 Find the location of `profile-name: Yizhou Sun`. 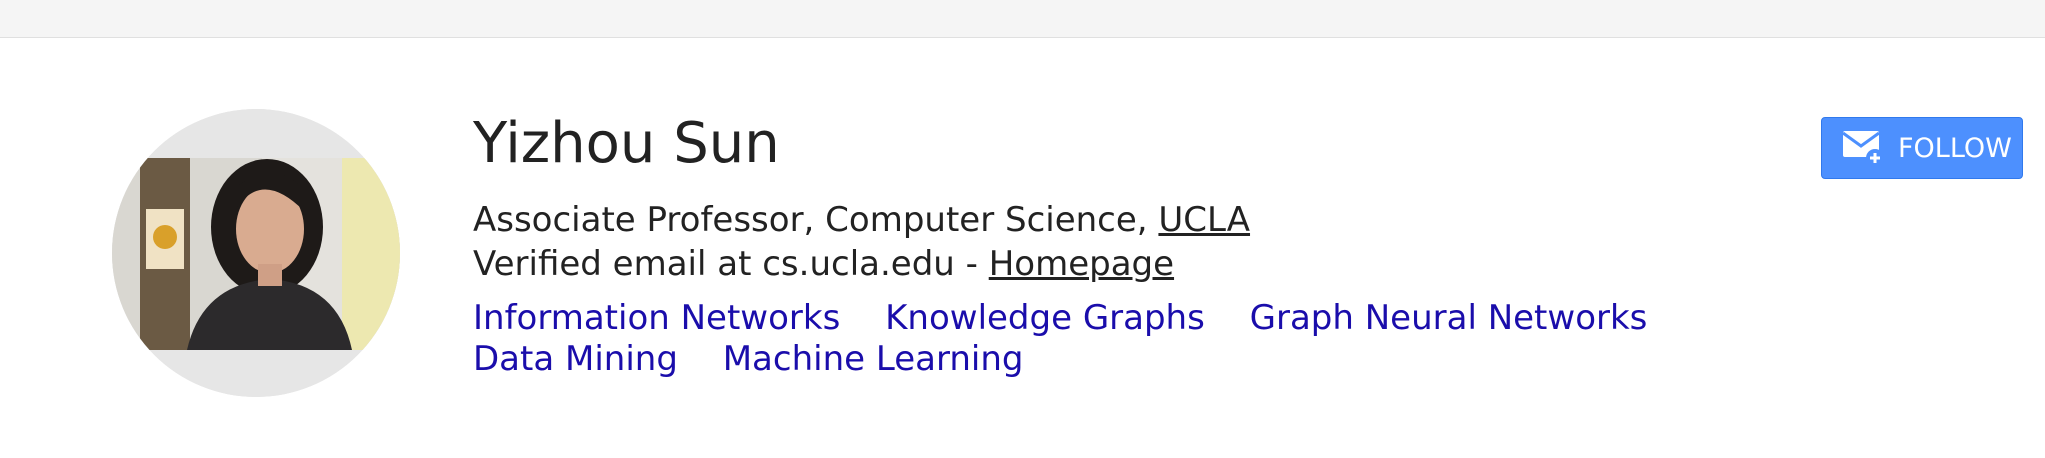

profile-name: Yizhou Sun is located at coordinates (626, 143).